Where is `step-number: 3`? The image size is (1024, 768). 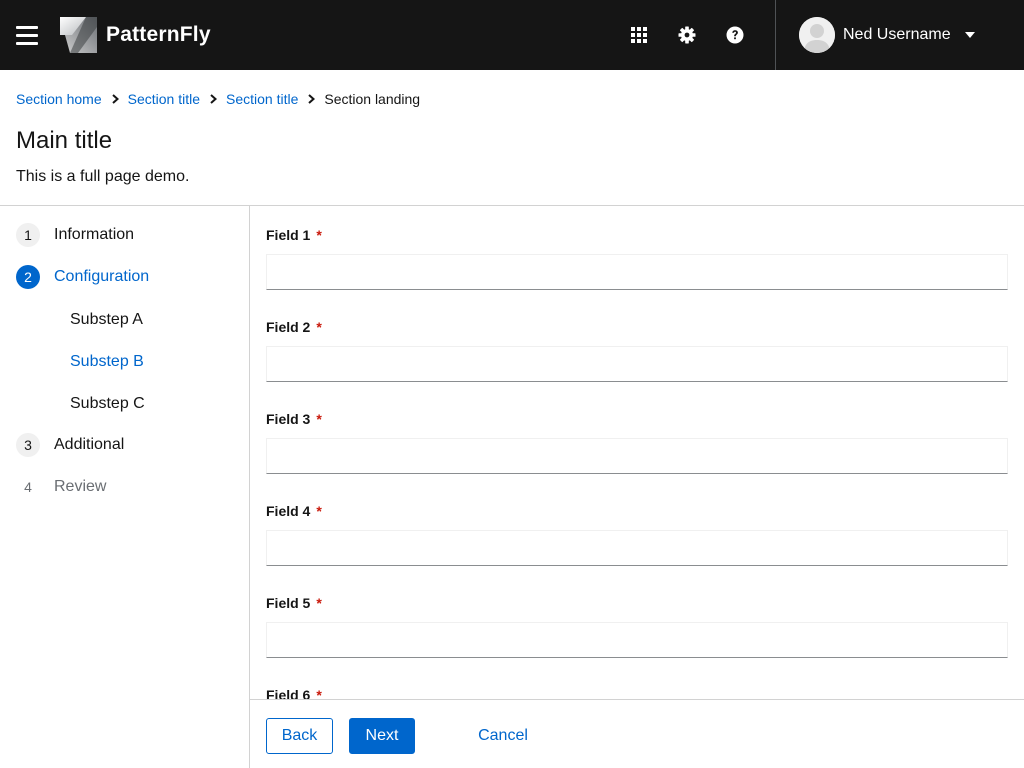 step-number: 3 is located at coordinates (28, 445).